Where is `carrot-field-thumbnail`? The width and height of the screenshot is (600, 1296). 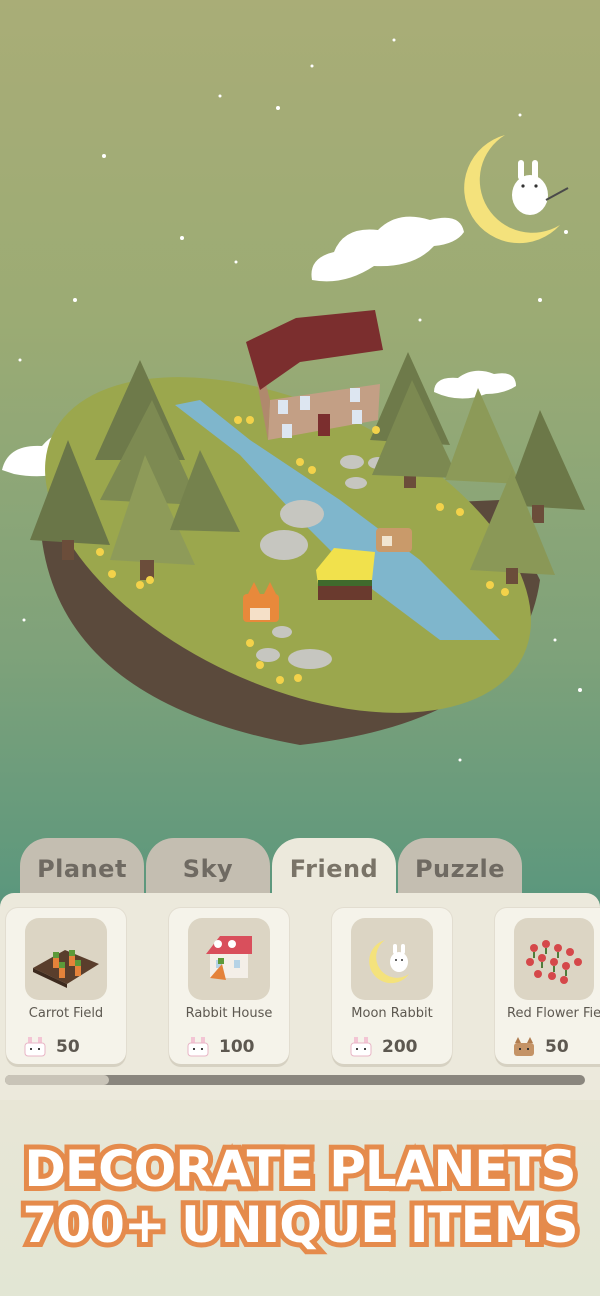
carrot-field-thumbnail is located at coordinates (66, 959).